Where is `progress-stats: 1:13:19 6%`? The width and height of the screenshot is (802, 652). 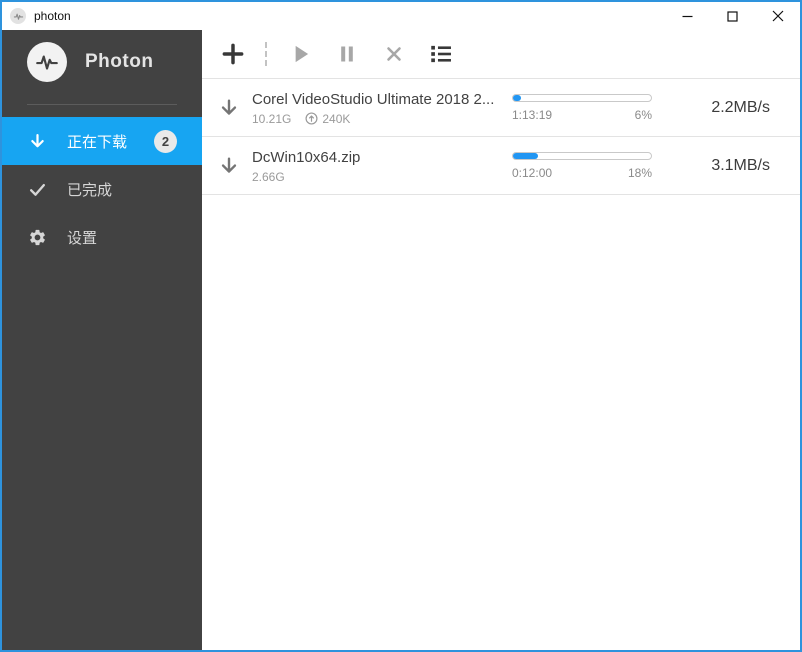 progress-stats: 1:13:19 6% is located at coordinates (582, 115).